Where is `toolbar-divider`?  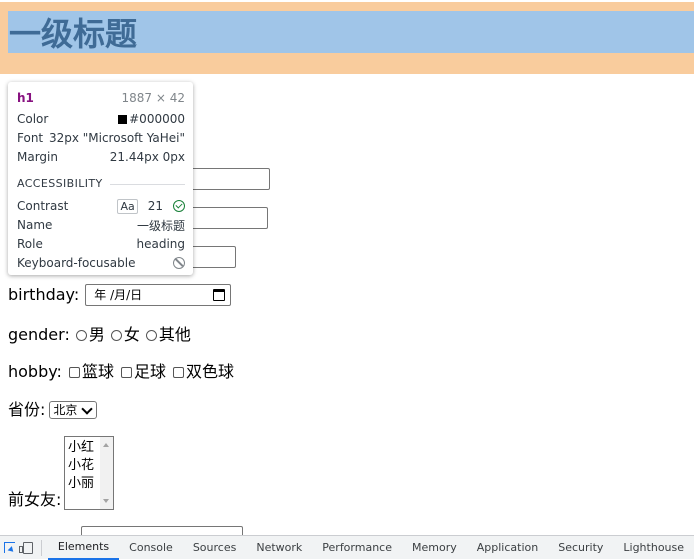 toolbar-divider is located at coordinates (41, 547).